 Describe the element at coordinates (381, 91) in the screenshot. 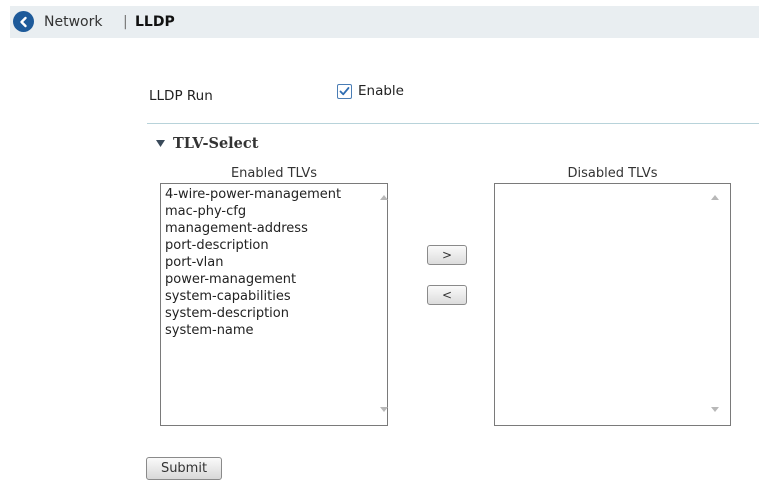

I see `enable-label: Enable` at that location.